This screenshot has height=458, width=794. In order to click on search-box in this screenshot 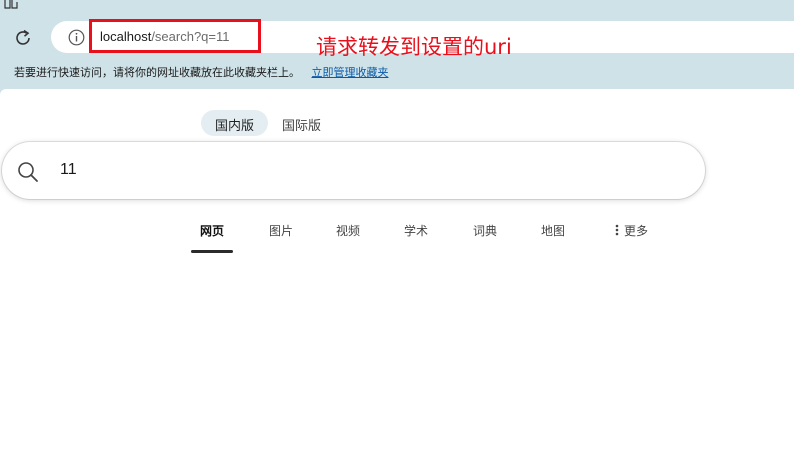, I will do `click(353, 170)`.